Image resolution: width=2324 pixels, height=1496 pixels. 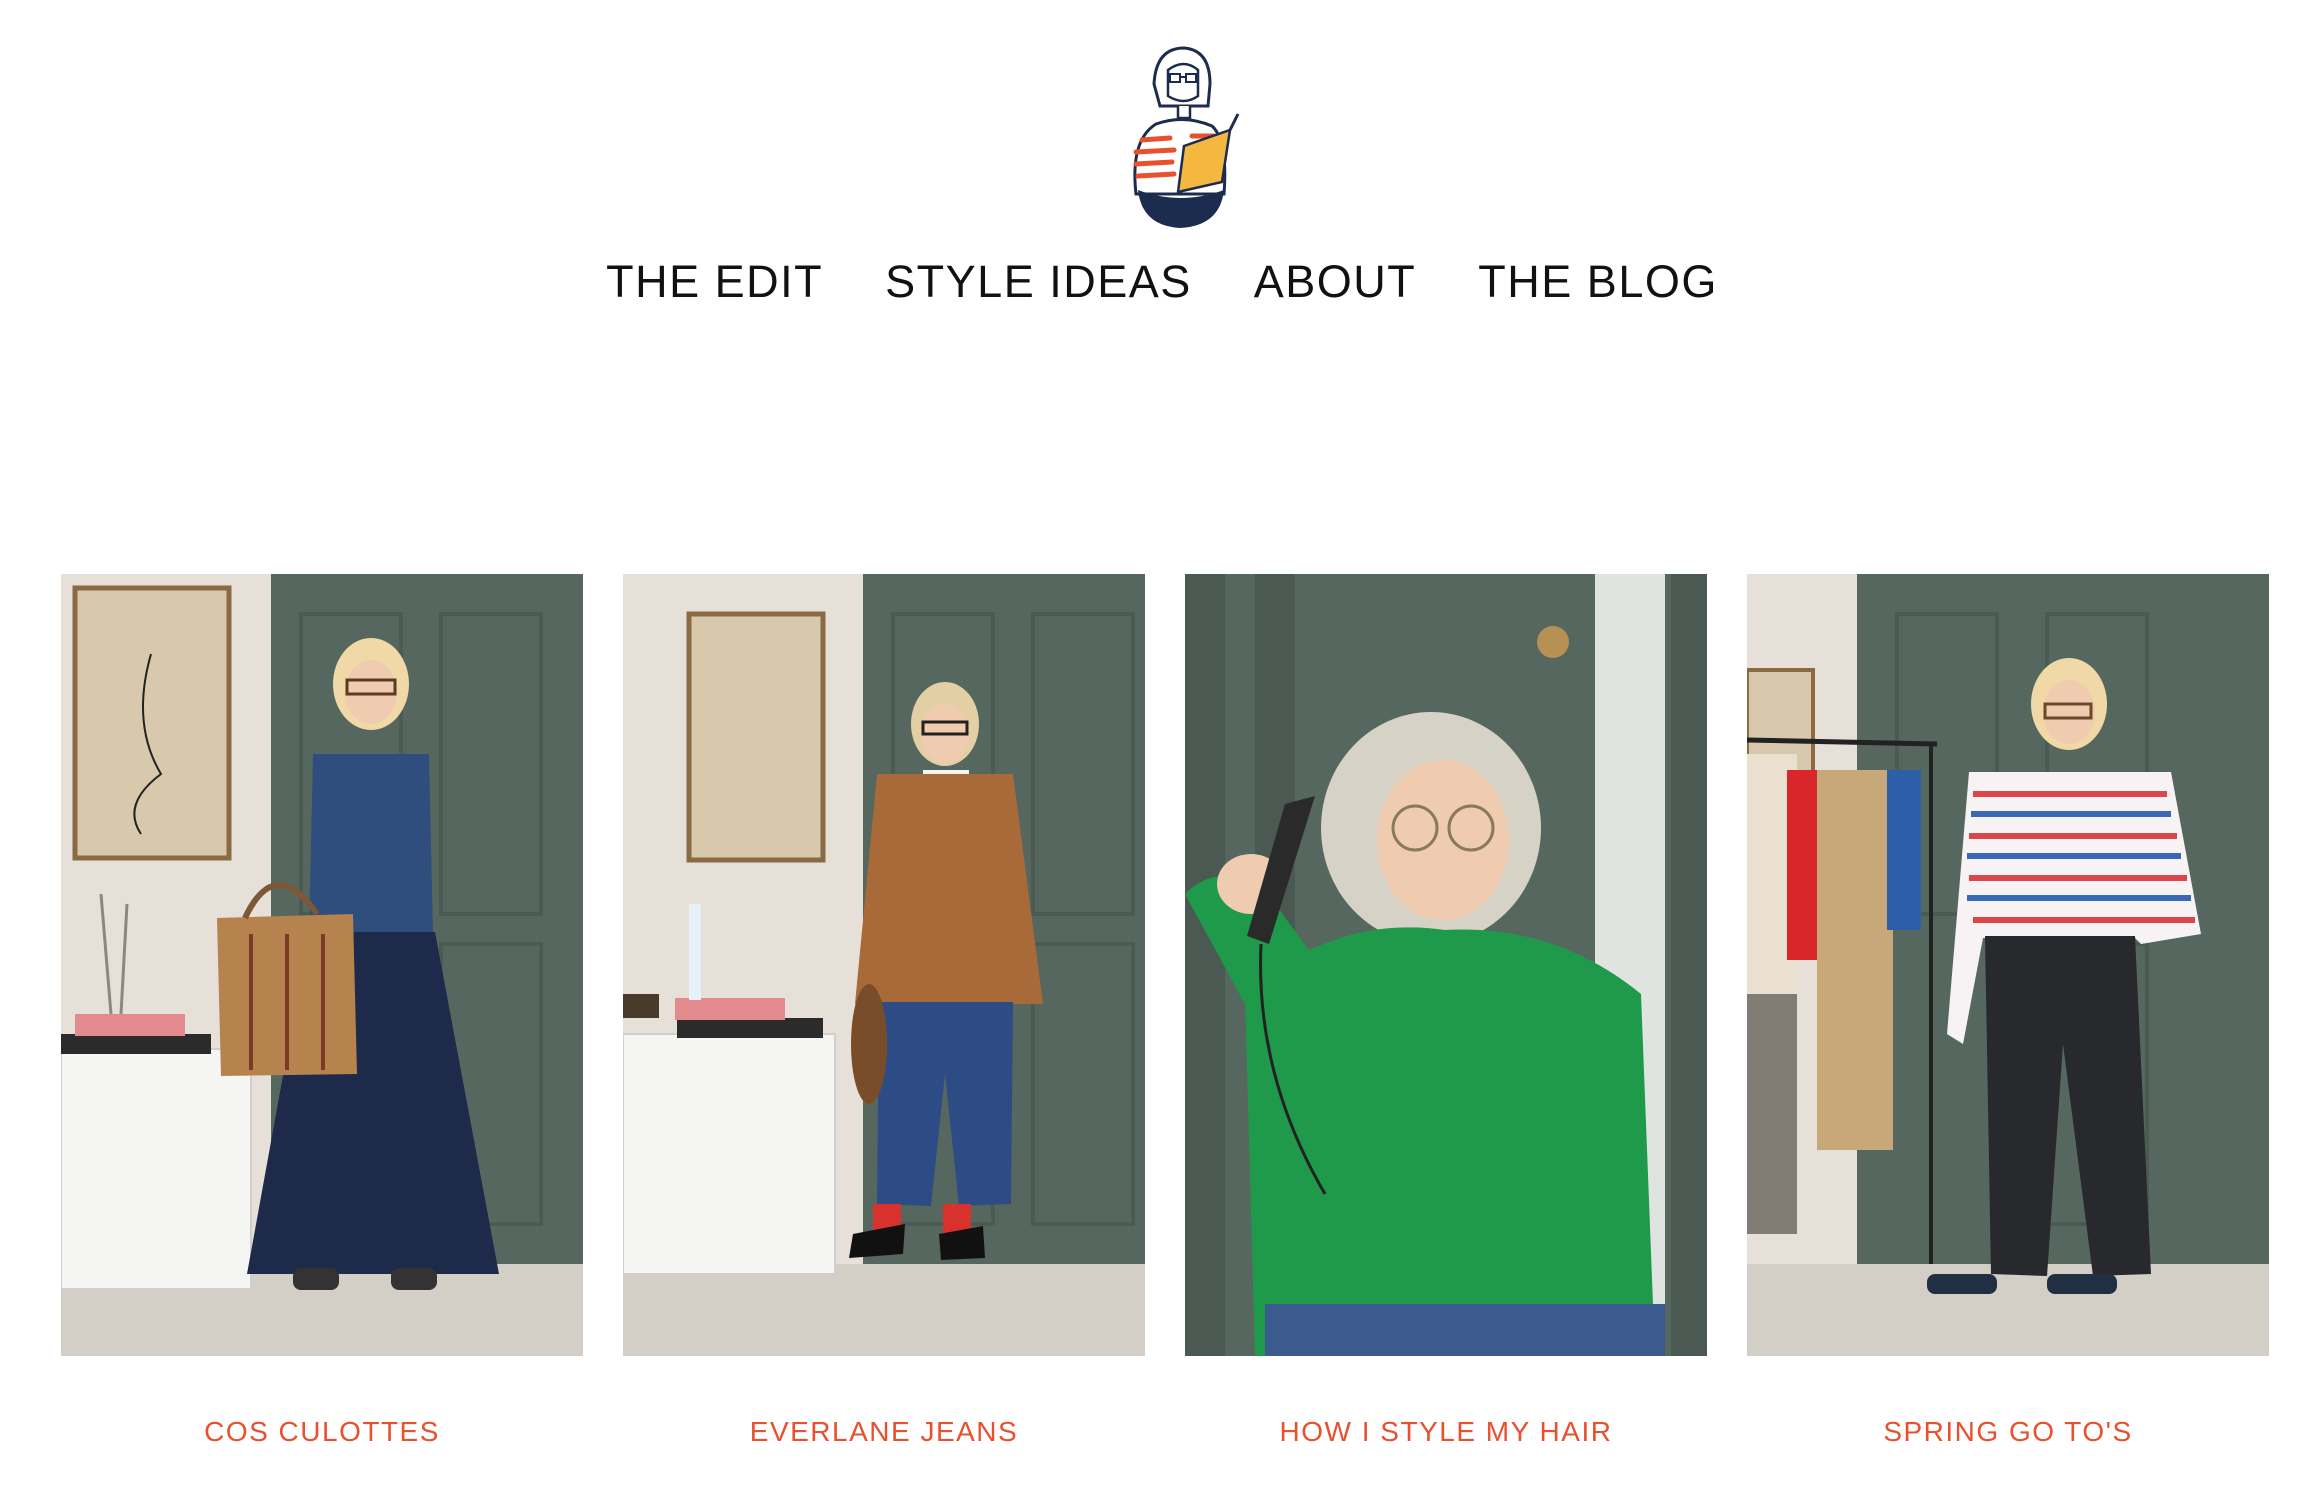 I want to click on post-caption-link: EVERLANE JEANS, so click(x=884, y=1432).